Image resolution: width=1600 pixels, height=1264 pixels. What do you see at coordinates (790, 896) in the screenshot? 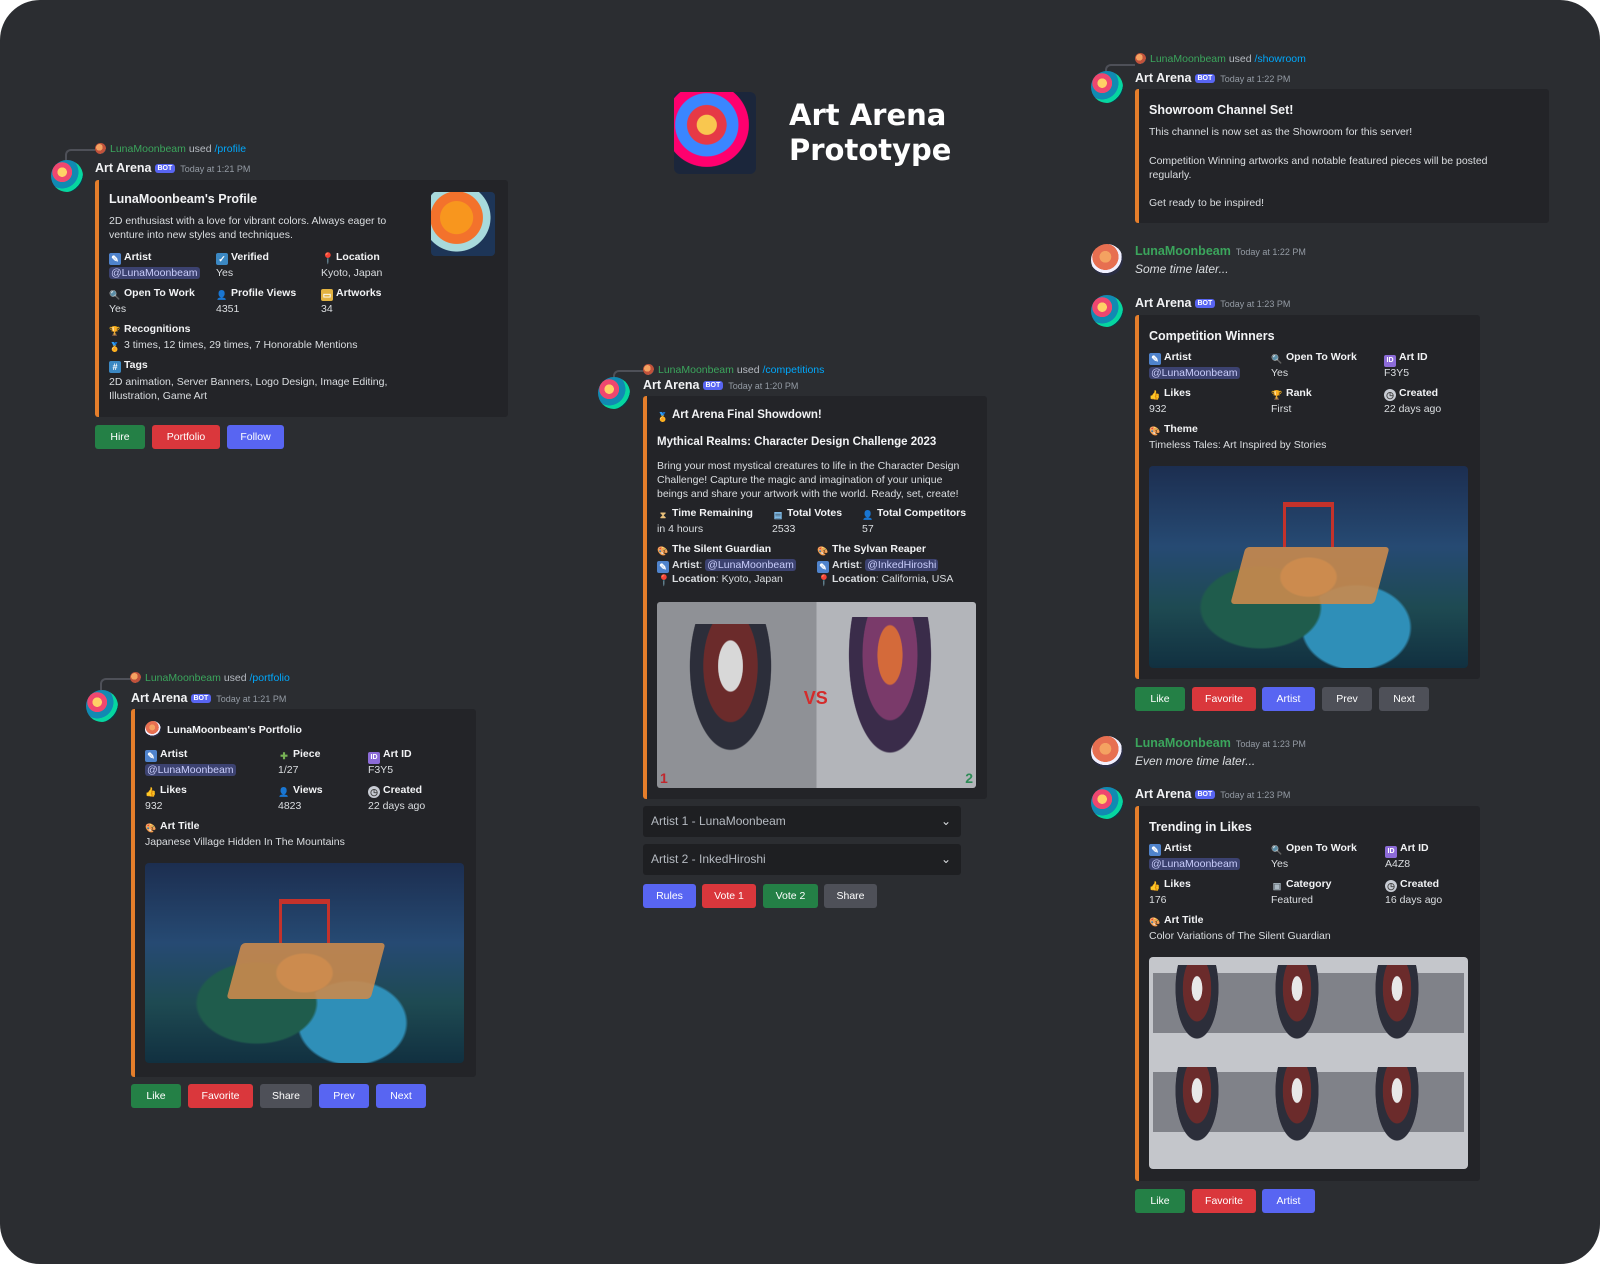
I see `vote2-button: Vote 2` at bounding box center [790, 896].